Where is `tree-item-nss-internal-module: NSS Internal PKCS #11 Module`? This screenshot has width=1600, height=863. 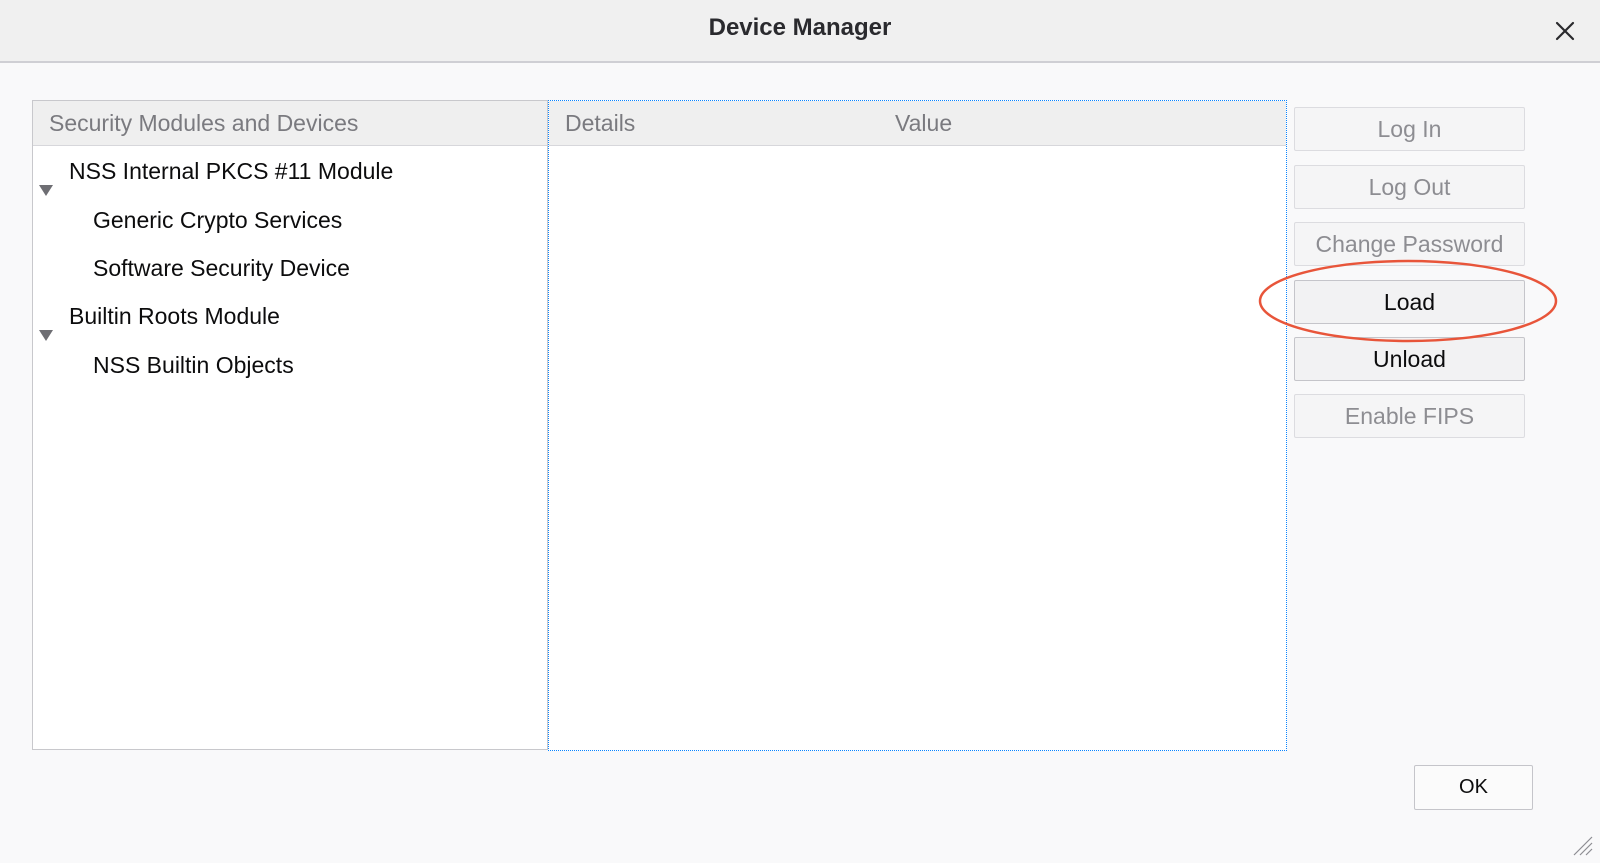 tree-item-nss-internal-module: NSS Internal PKCS #11 Module is located at coordinates (290, 171).